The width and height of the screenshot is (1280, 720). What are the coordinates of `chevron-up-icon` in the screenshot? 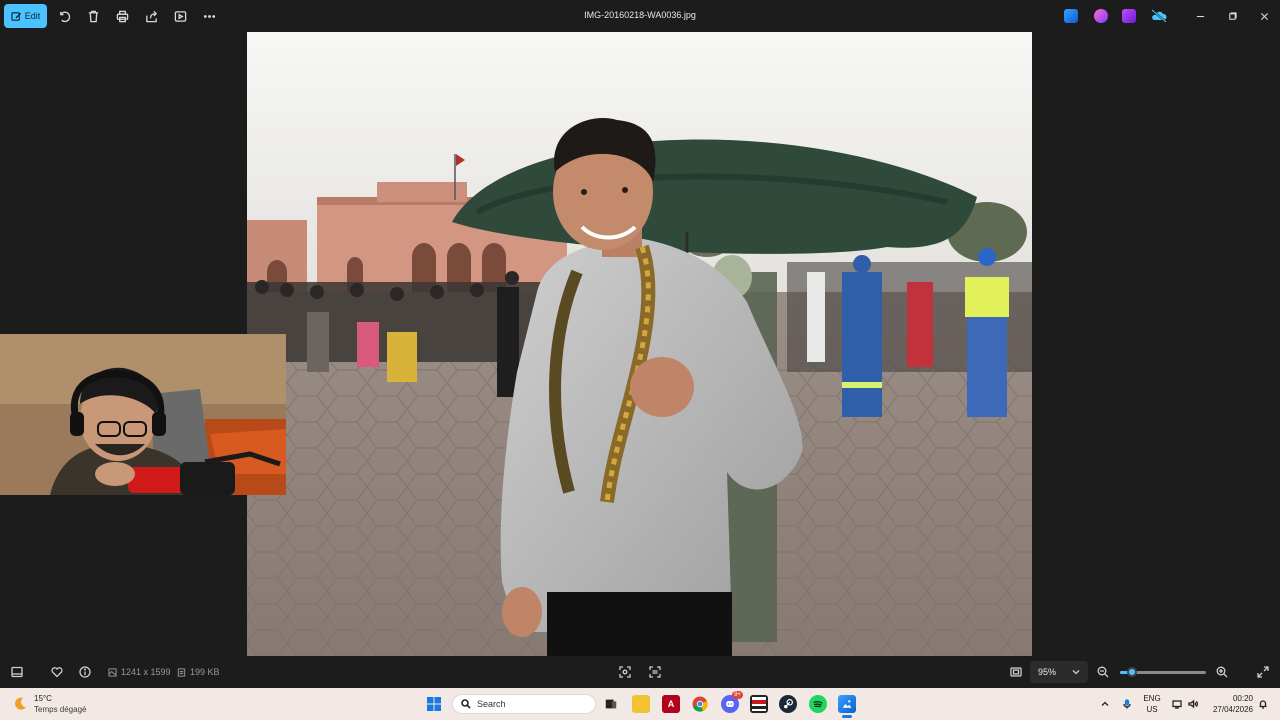 It's located at (1105, 704).